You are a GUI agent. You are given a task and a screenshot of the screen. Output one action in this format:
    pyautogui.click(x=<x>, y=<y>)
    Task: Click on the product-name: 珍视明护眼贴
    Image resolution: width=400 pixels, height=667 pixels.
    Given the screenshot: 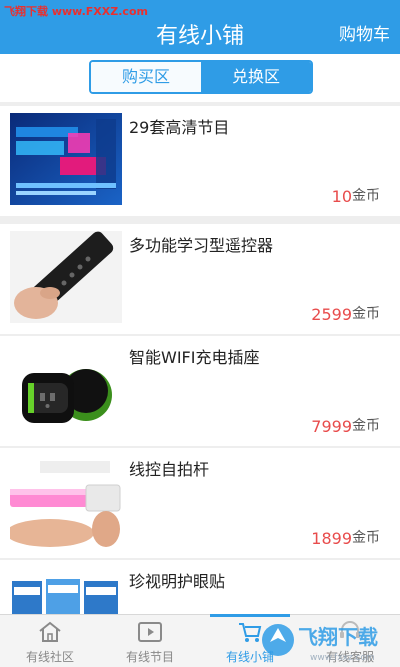 What is the action you would take?
    pyautogui.click(x=177, y=581)
    